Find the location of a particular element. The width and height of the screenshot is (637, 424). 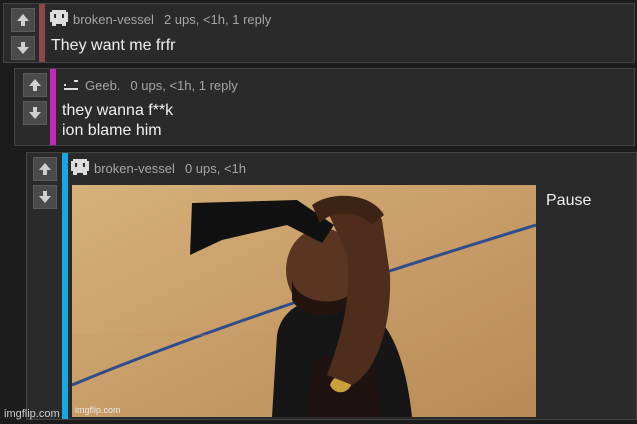

comment-meta: broken-vessel 2 ups, <1h, 1 reply is located at coordinates (160, 19).